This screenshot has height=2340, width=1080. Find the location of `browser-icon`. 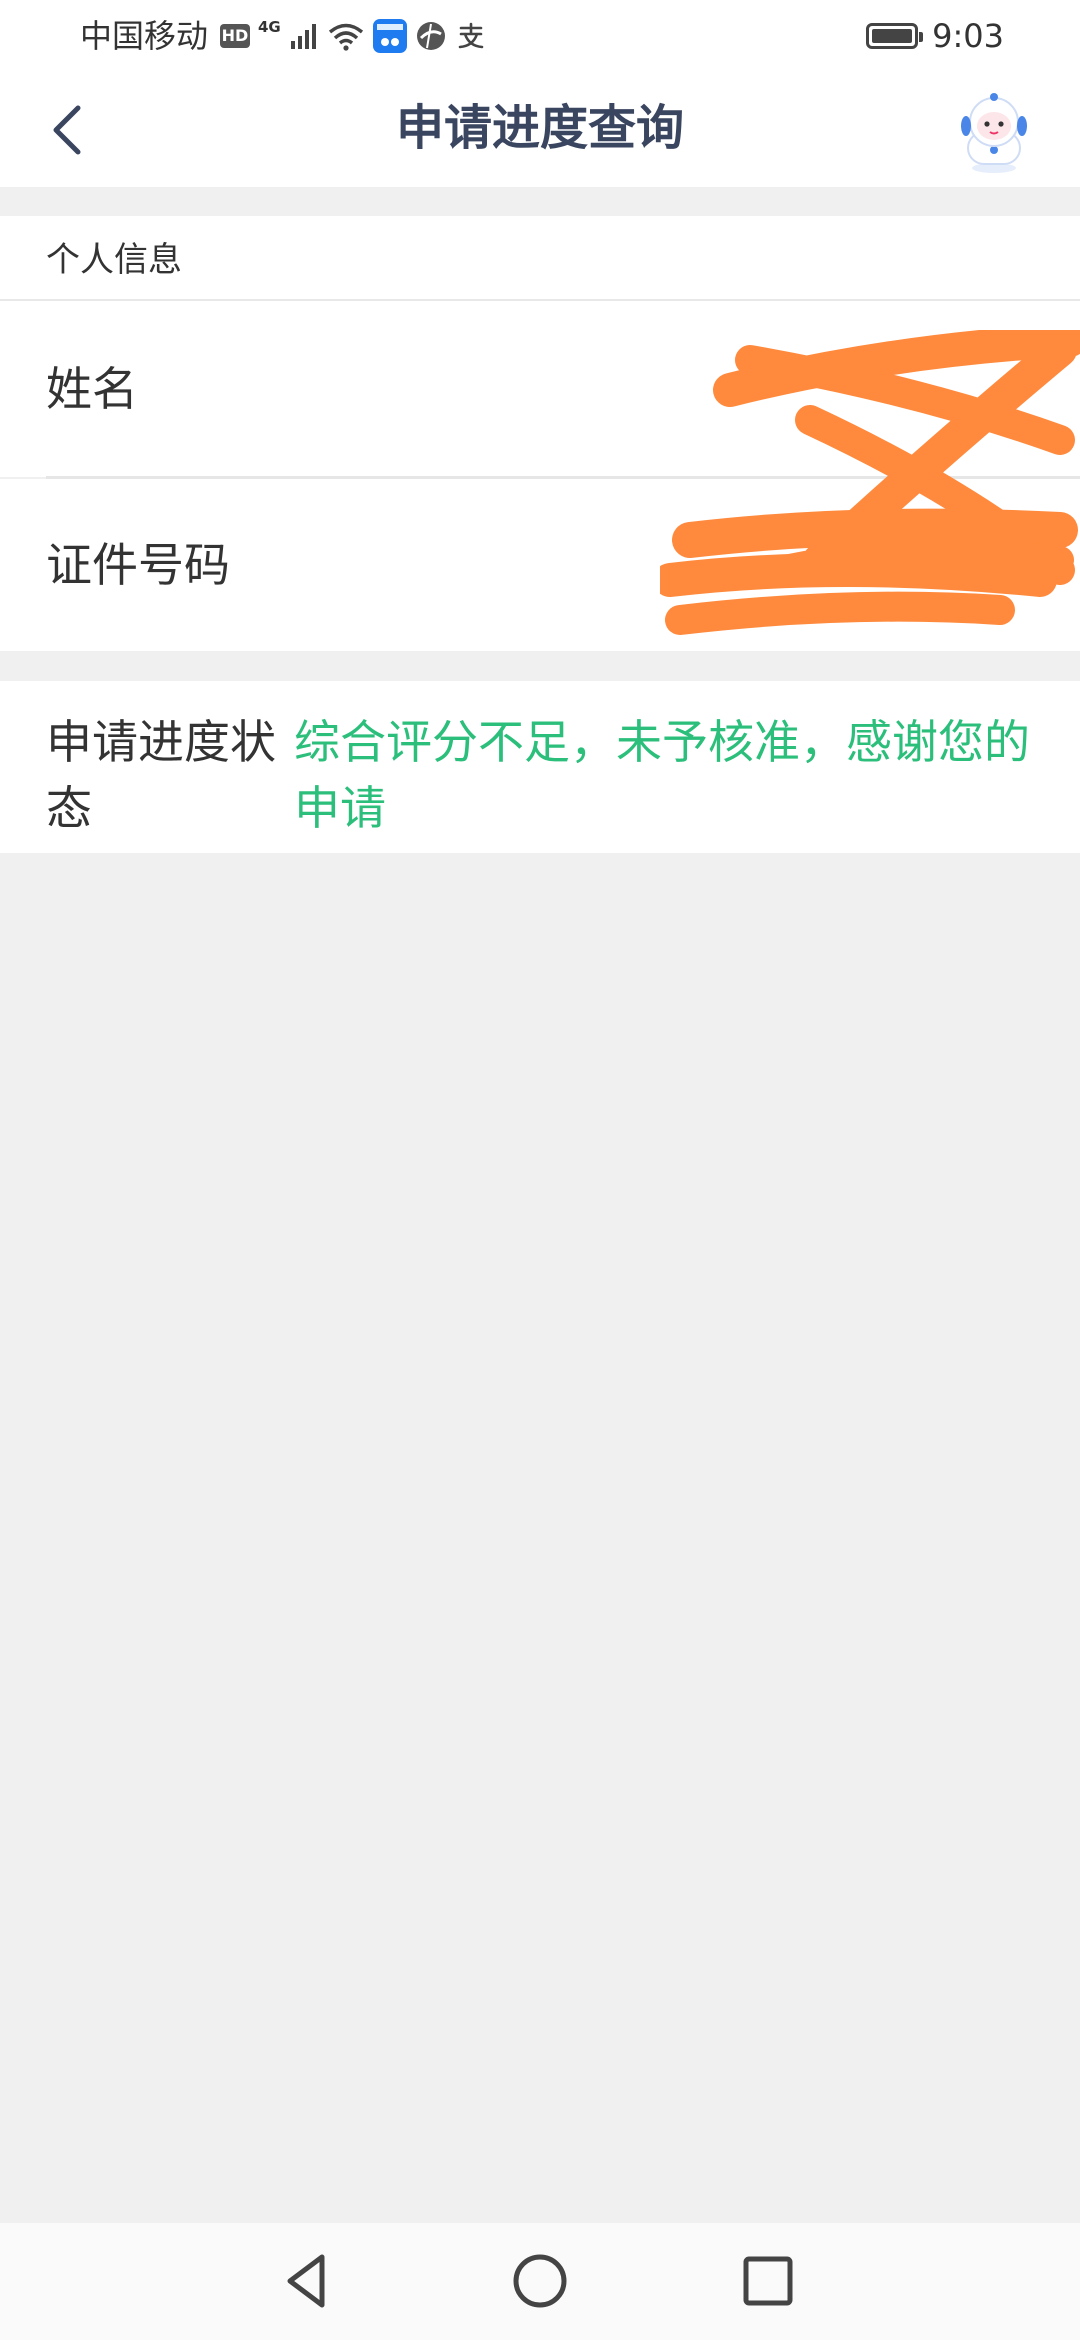

browser-icon is located at coordinates (430, 36).